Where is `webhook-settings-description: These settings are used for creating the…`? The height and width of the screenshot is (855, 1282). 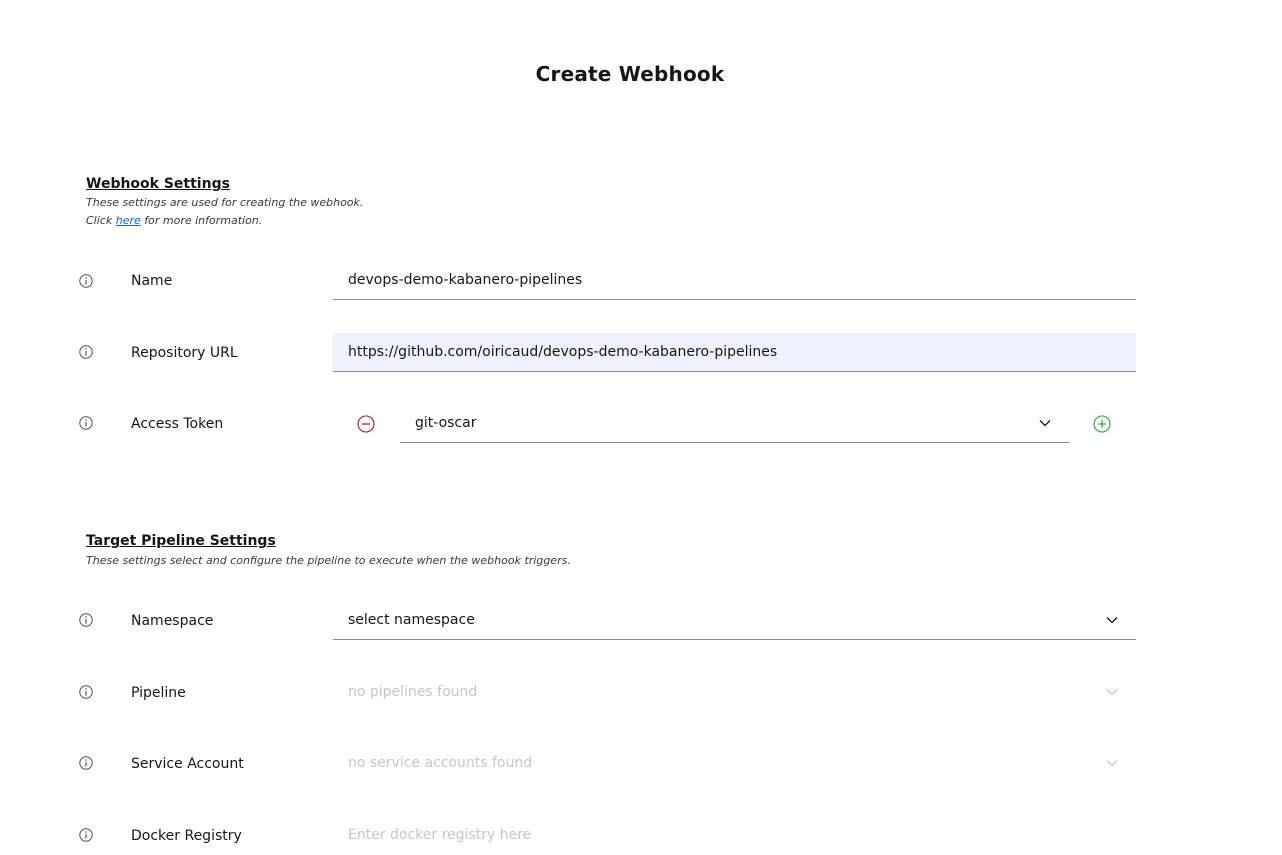 webhook-settings-description: These settings are used for creating the… is located at coordinates (224, 212).